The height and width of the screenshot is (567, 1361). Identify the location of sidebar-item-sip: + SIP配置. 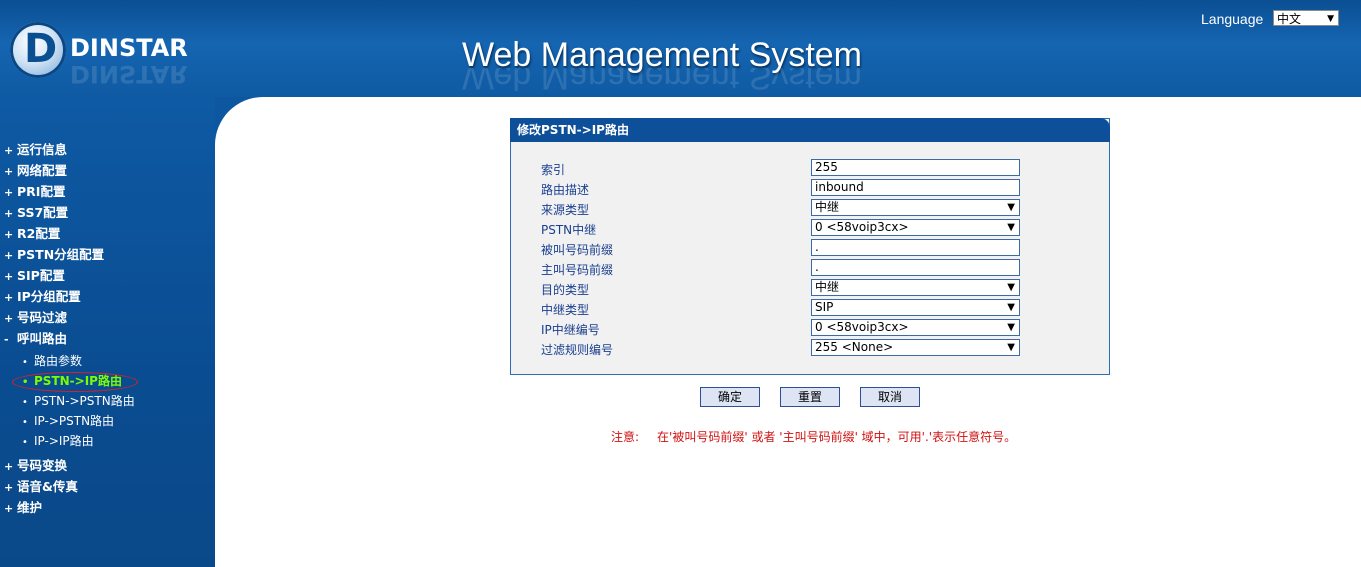
(34, 274).